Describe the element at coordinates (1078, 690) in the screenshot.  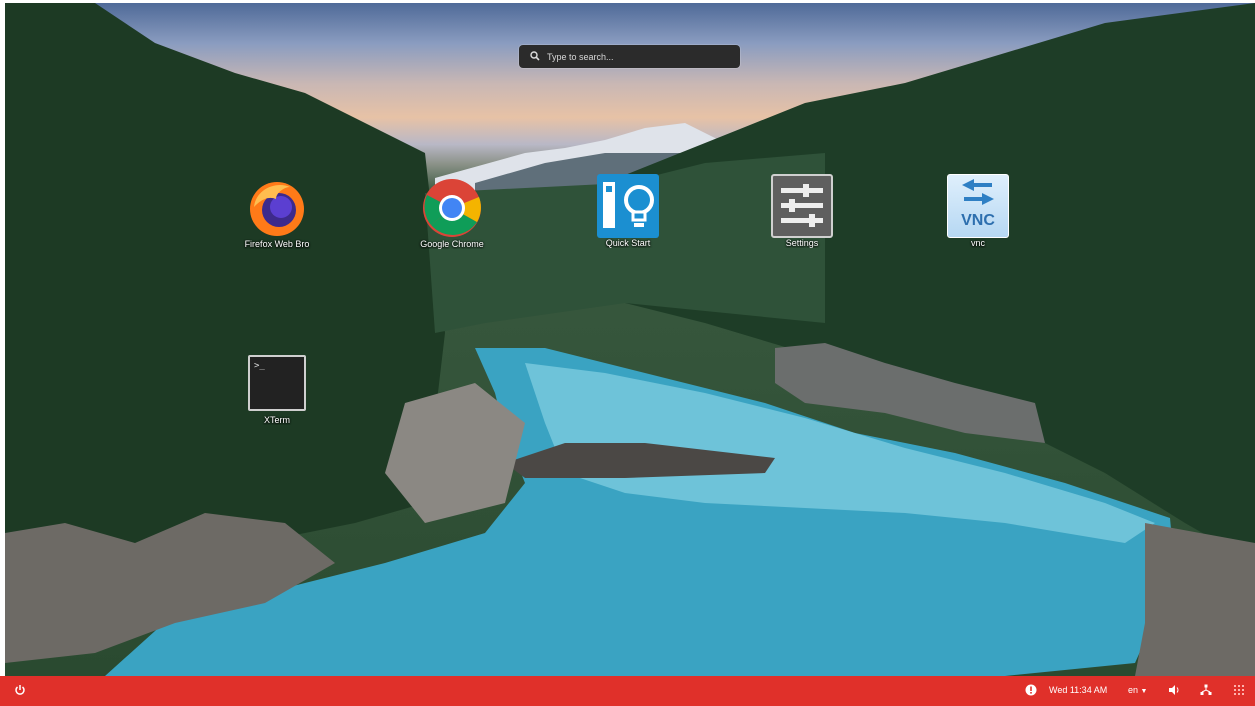
I see `clock: Wed 11:34 AM` at that location.